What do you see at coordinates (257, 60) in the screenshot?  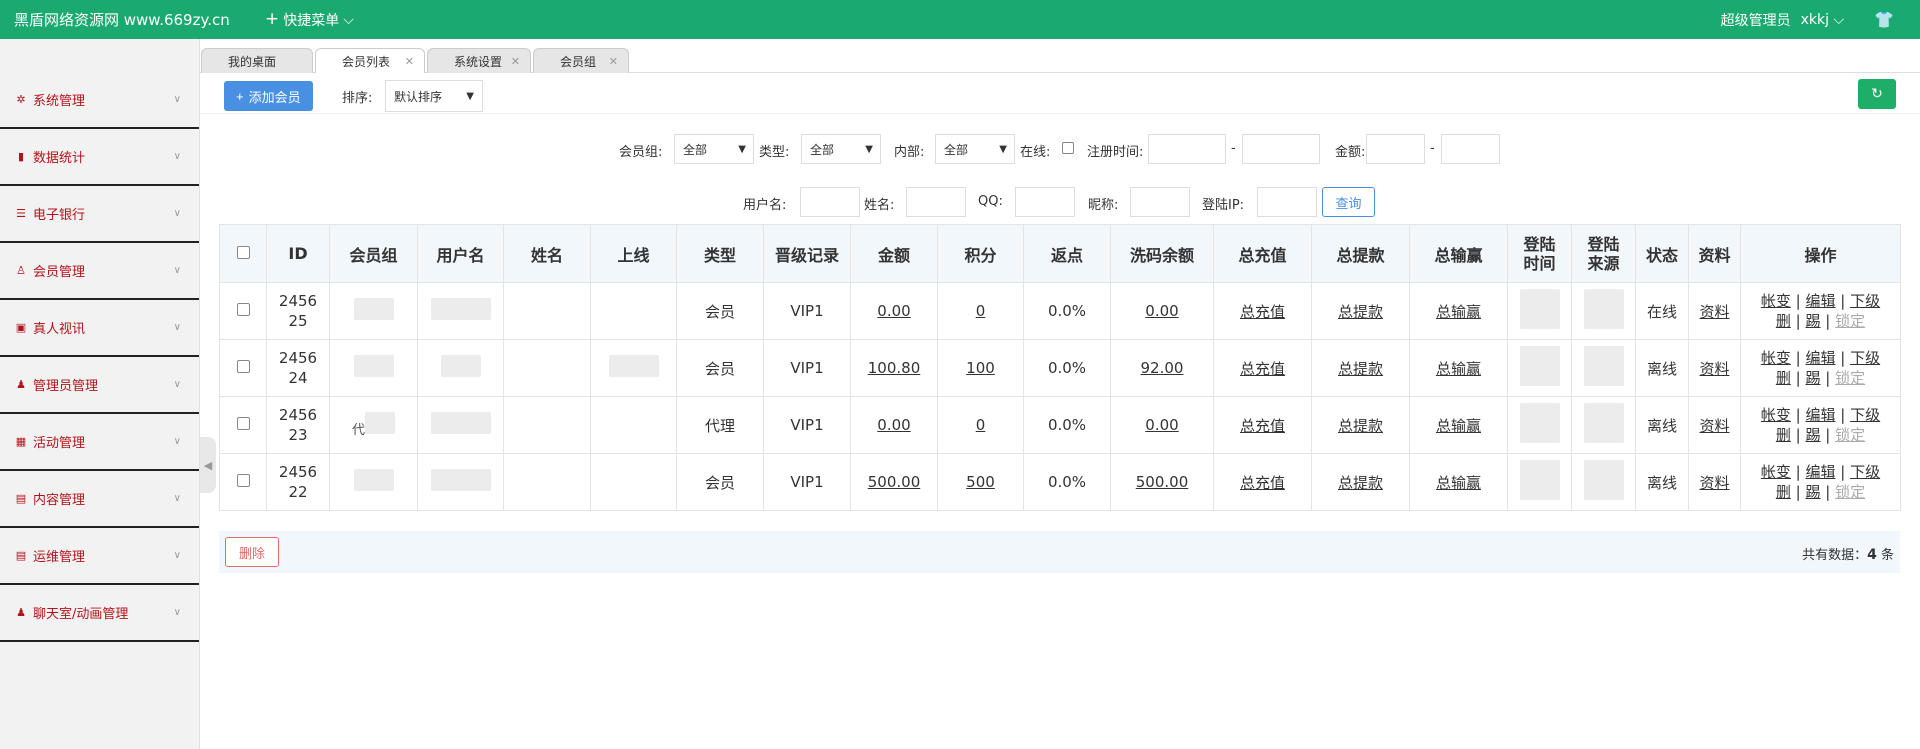 I see `tab-desktop: 我的桌面` at bounding box center [257, 60].